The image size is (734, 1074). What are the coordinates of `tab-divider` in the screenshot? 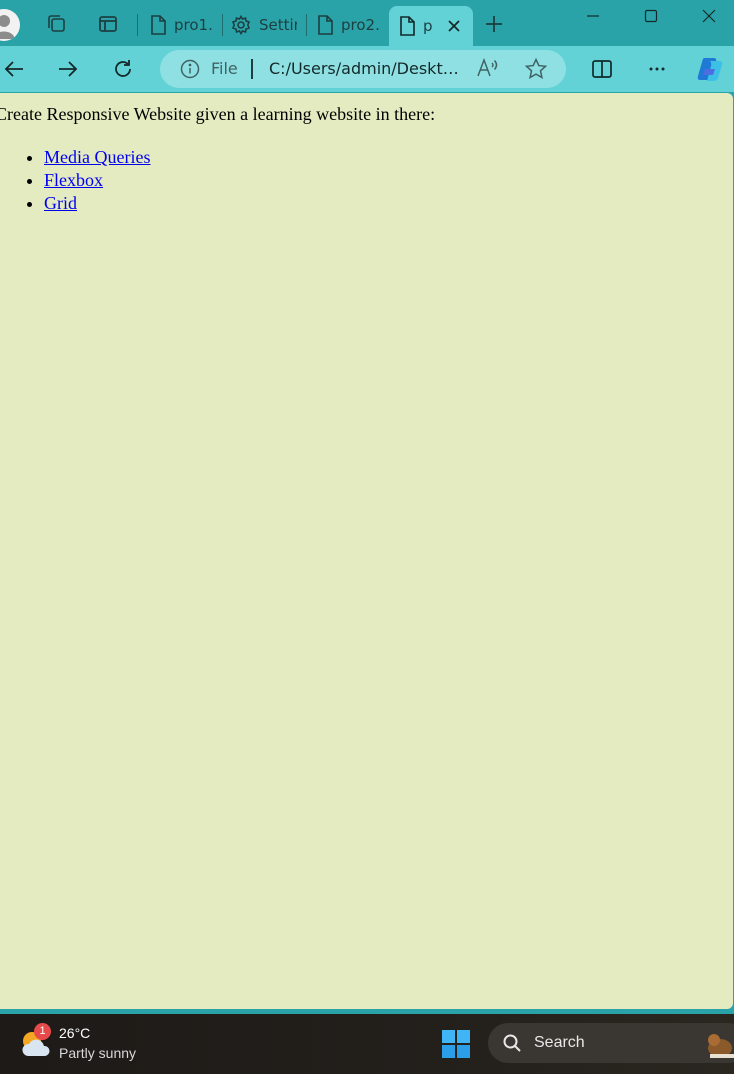 It's located at (137, 25).